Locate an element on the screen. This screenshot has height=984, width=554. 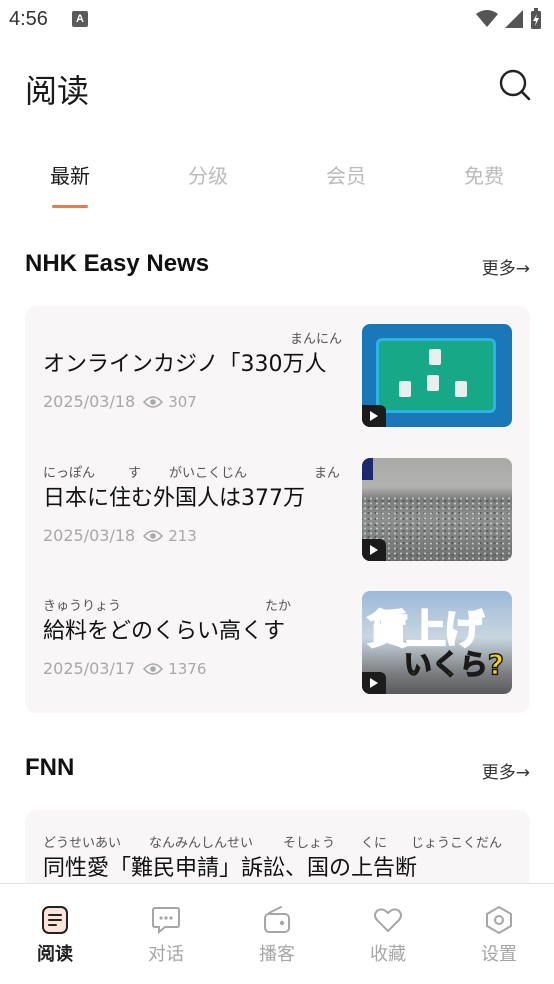
nav-podcast: 播客 is located at coordinates (277, 934).